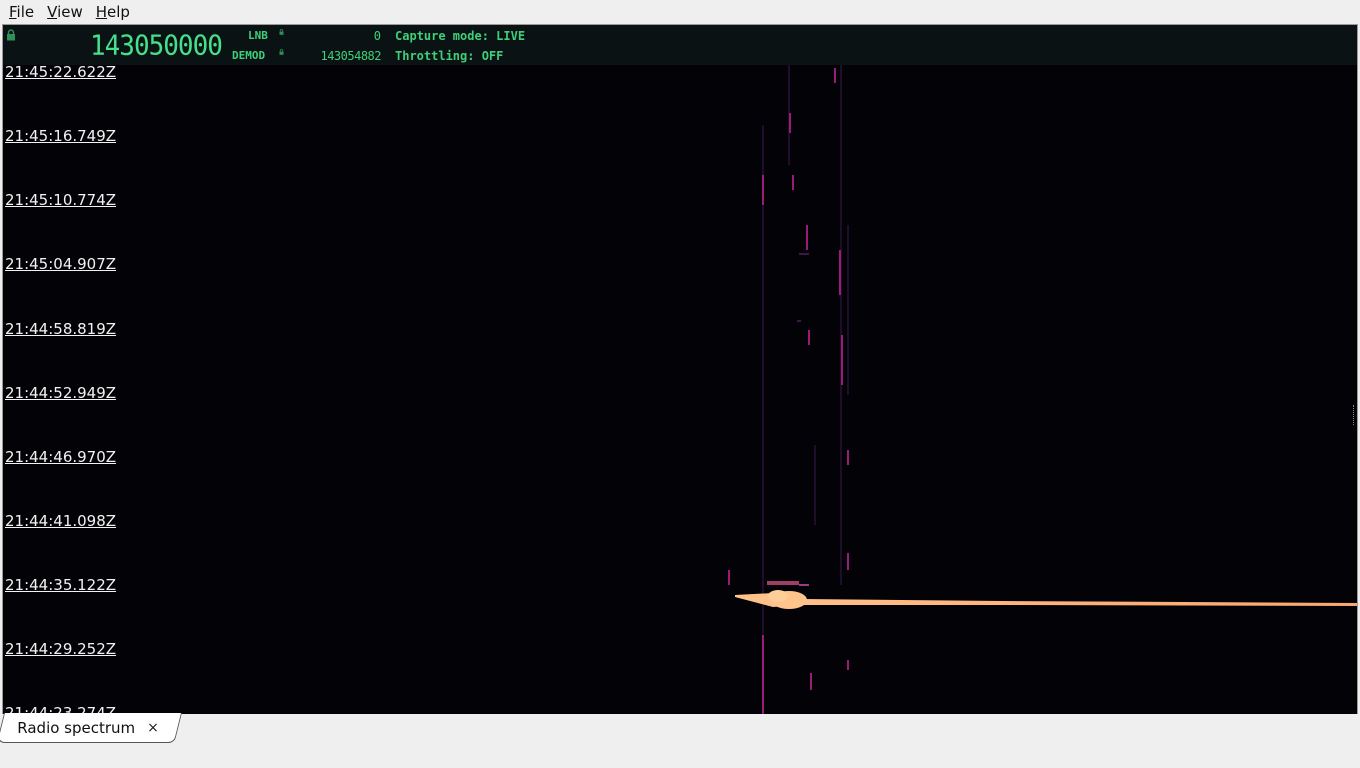 Image resolution: width=1360 pixels, height=768 pixels. Describe the element at coordinates (680, 740) in the screenshot. I see `tab-bar: Radio spectrum ×` at that location.